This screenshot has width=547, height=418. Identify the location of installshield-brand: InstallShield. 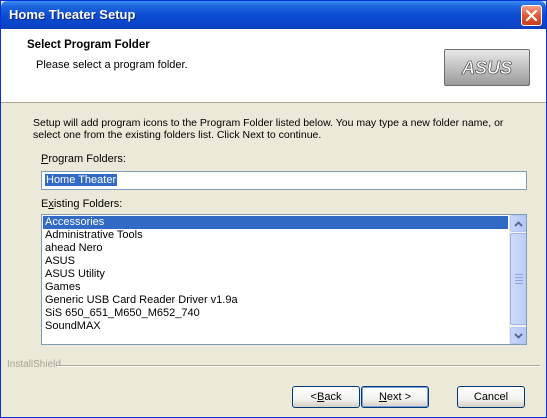
(34, 364).